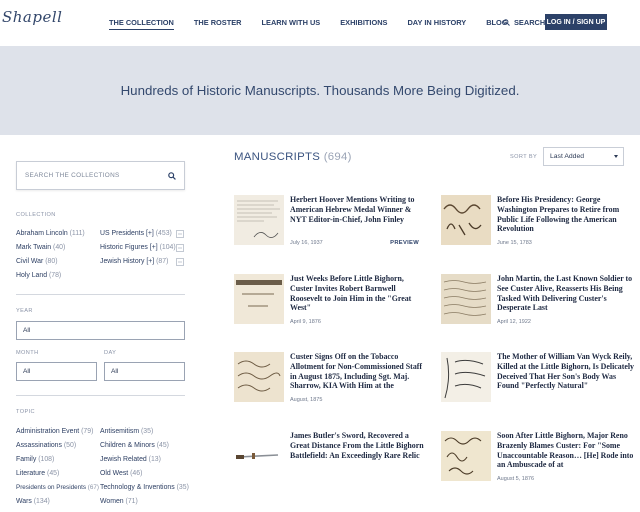 This screenshot has height=512, width=640. Describe the element at coordinates (127, 445) in the screenshot. I see `topic-label-text: Children & Minors` at that location.